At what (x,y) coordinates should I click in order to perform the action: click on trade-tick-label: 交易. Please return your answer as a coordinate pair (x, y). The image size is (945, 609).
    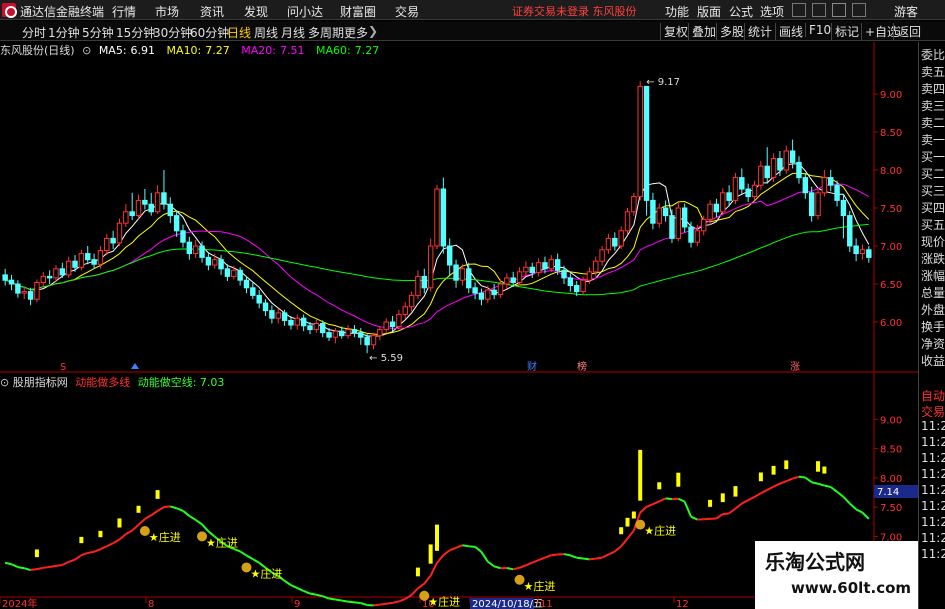
    Looking at the image, I should click on (933, 412).